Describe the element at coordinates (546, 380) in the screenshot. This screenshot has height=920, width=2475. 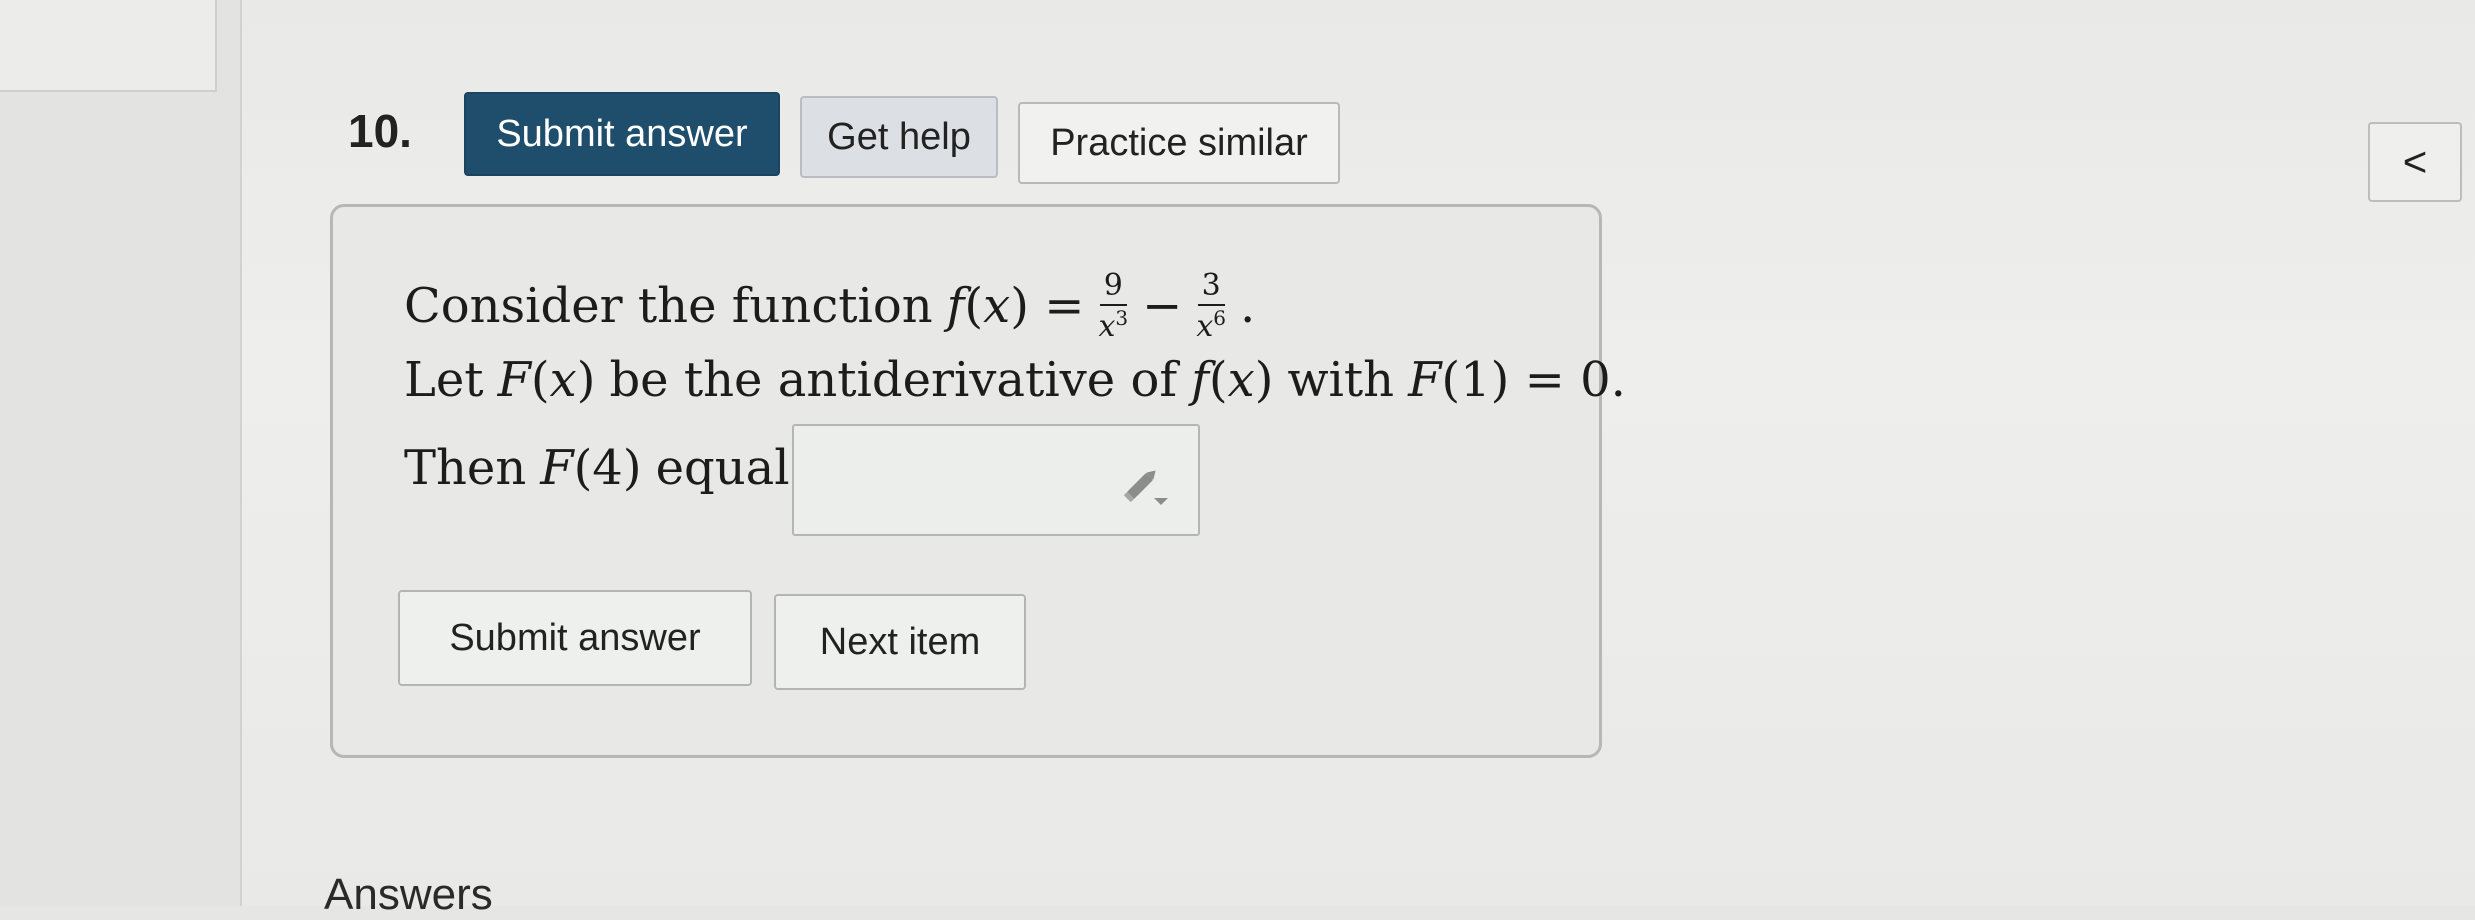
I see `math-expression: F(x)` at that location.